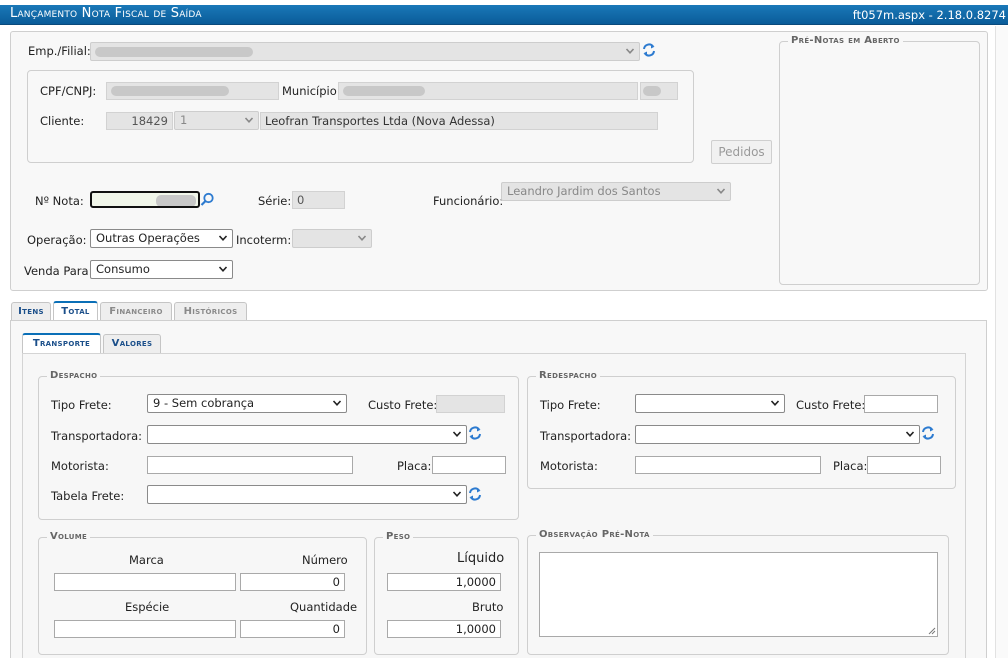  I want to click on especie-label: Espécie, so click(147, 607).